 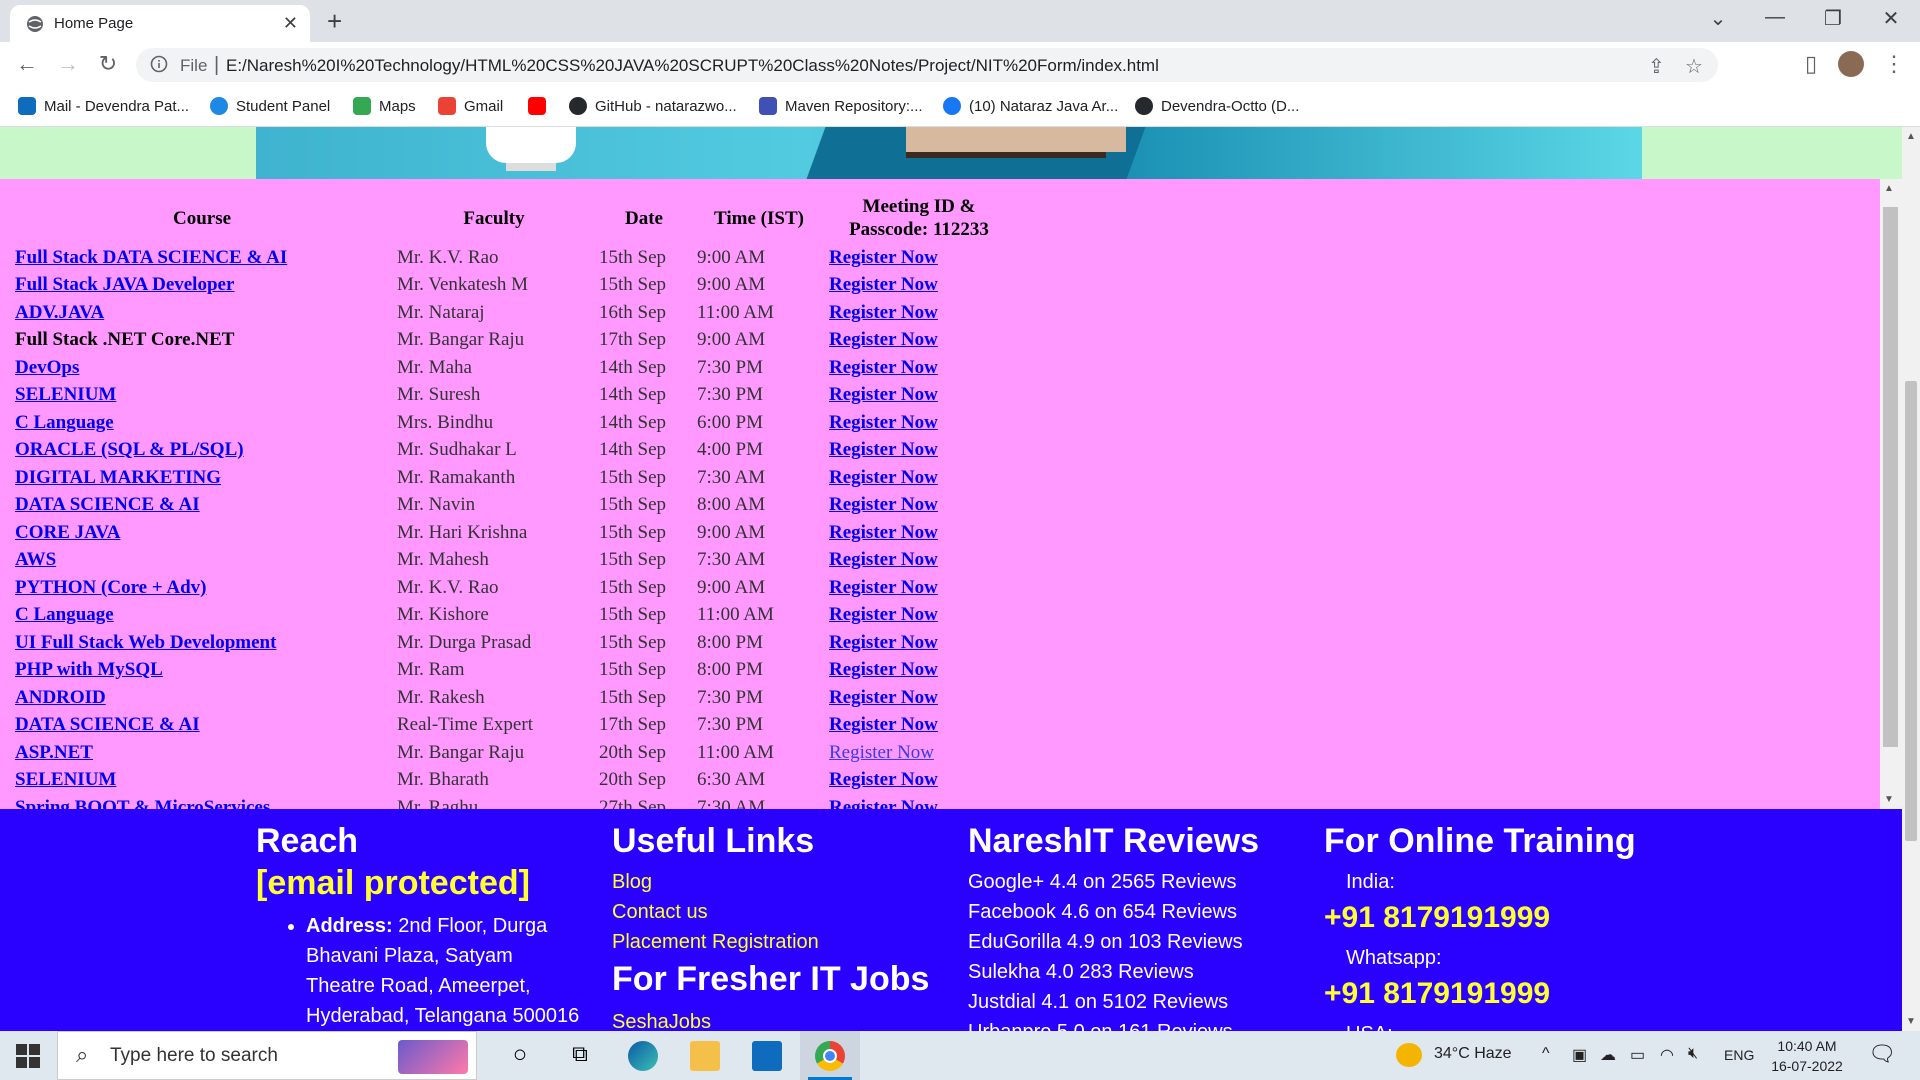 I want to click on placement-registration-link: Placement Registration, so click(x=772, y=942).